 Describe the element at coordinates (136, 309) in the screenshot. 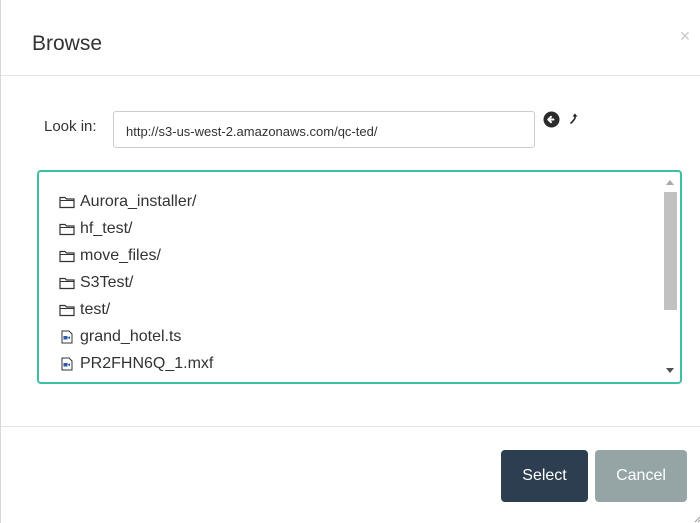

I see `list-item: test/` at that location.